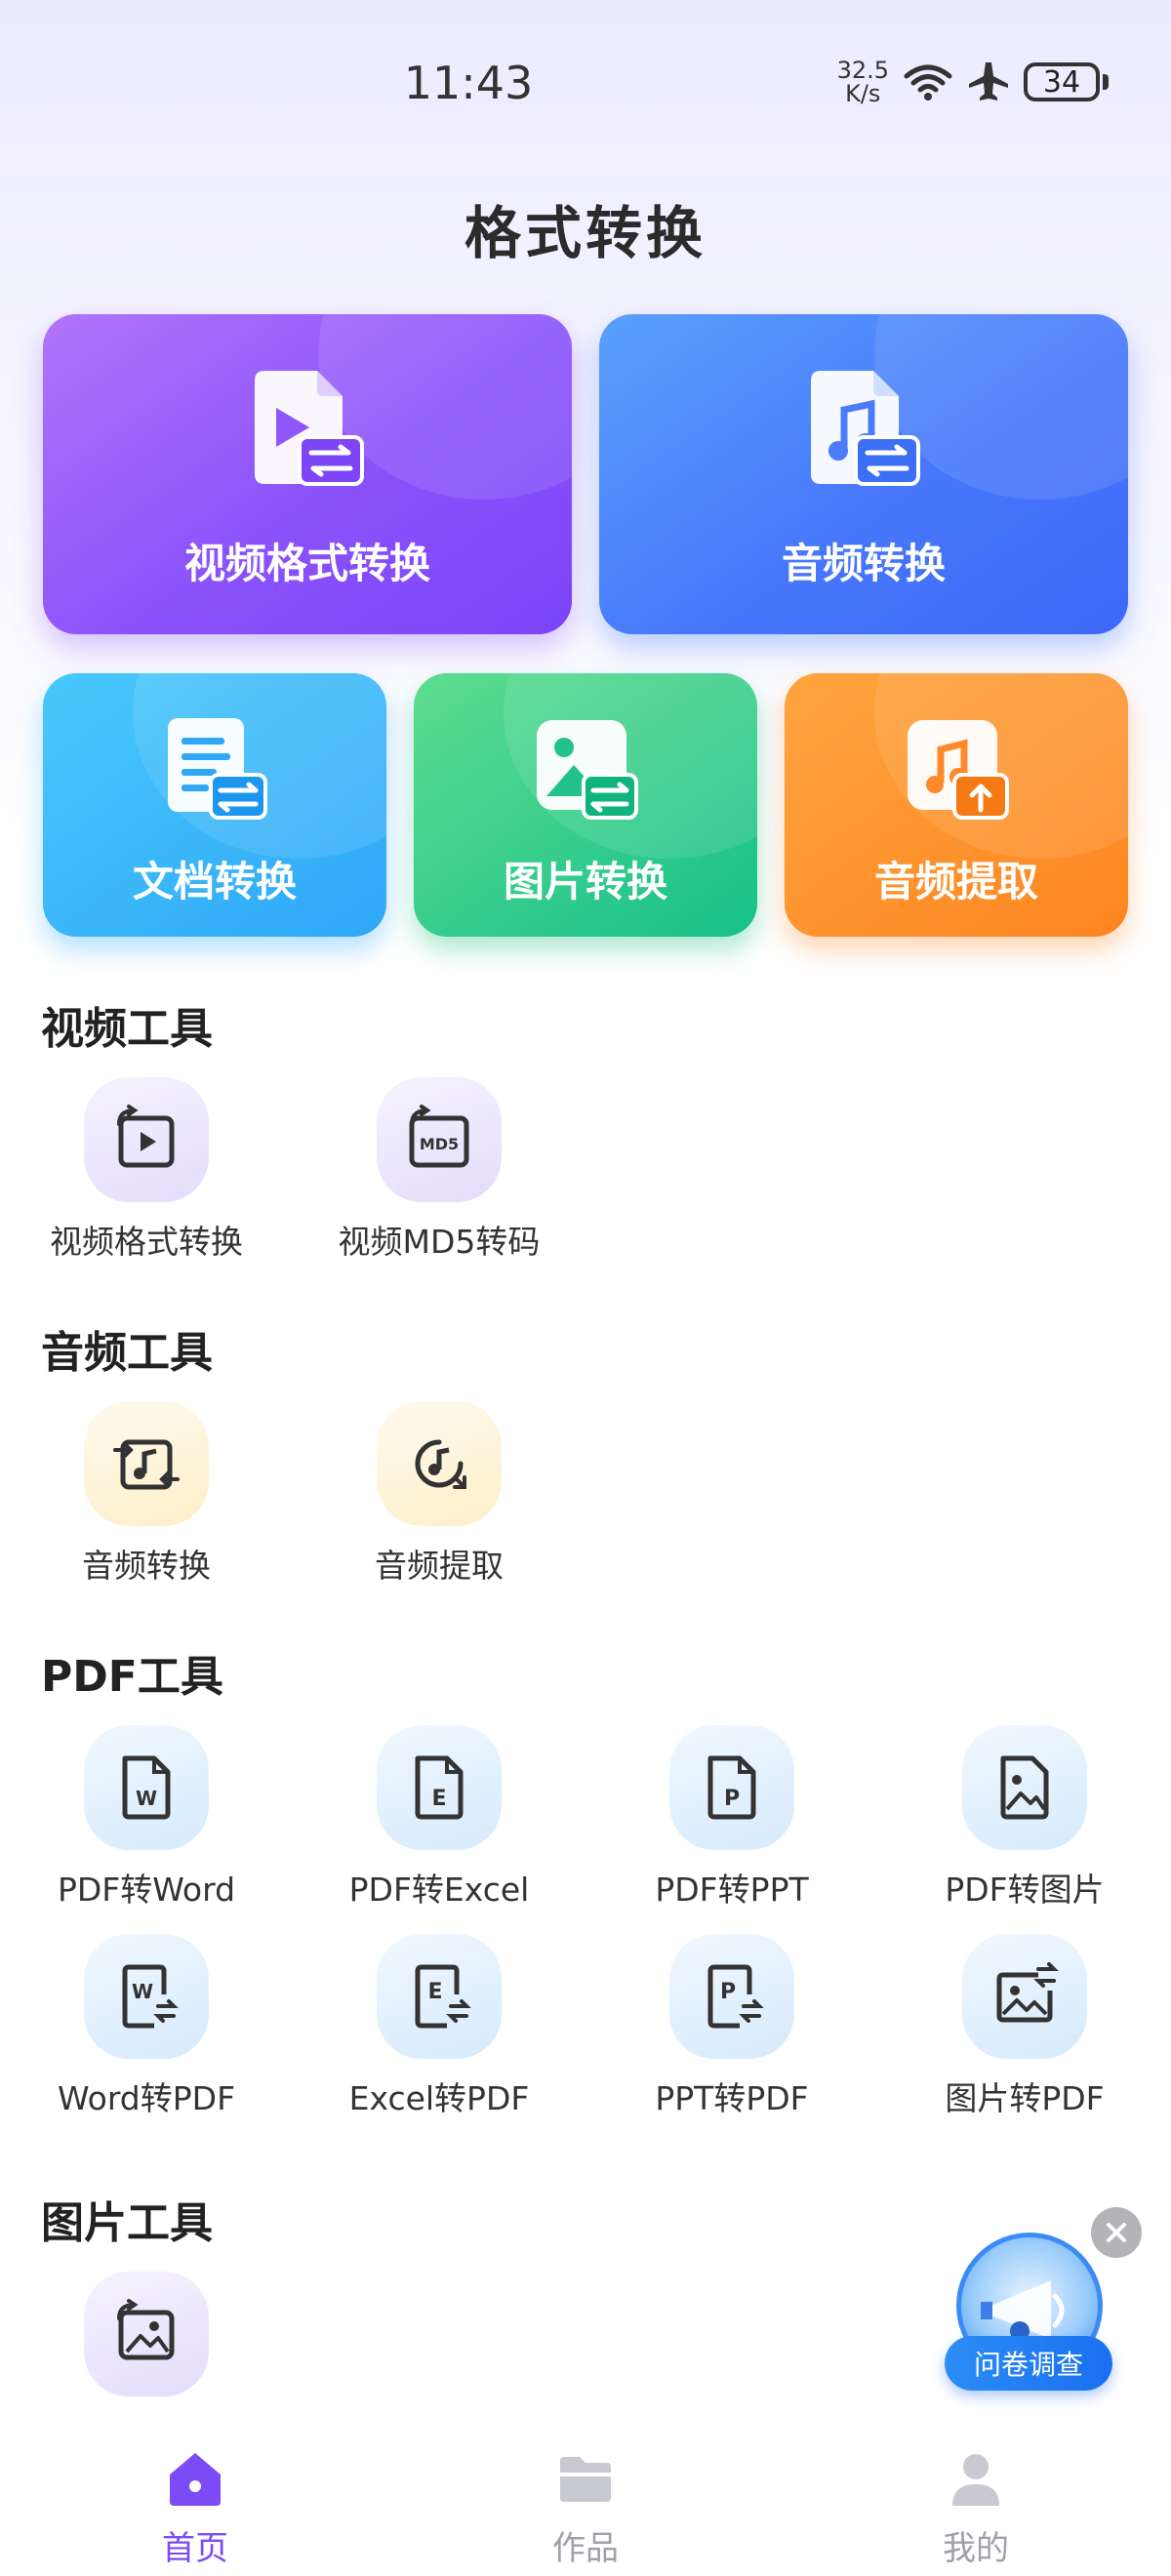  I want to click on tool-pdf-to-image: PDF转图片, so click(1024, 1818).